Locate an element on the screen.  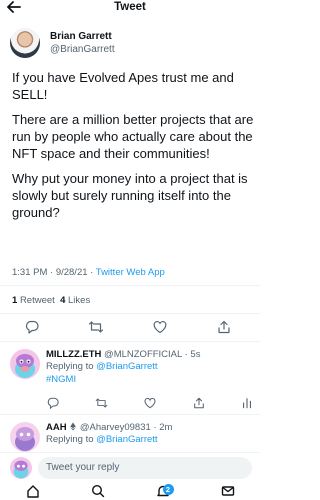
tab-search is located at coordinates (98, 492).